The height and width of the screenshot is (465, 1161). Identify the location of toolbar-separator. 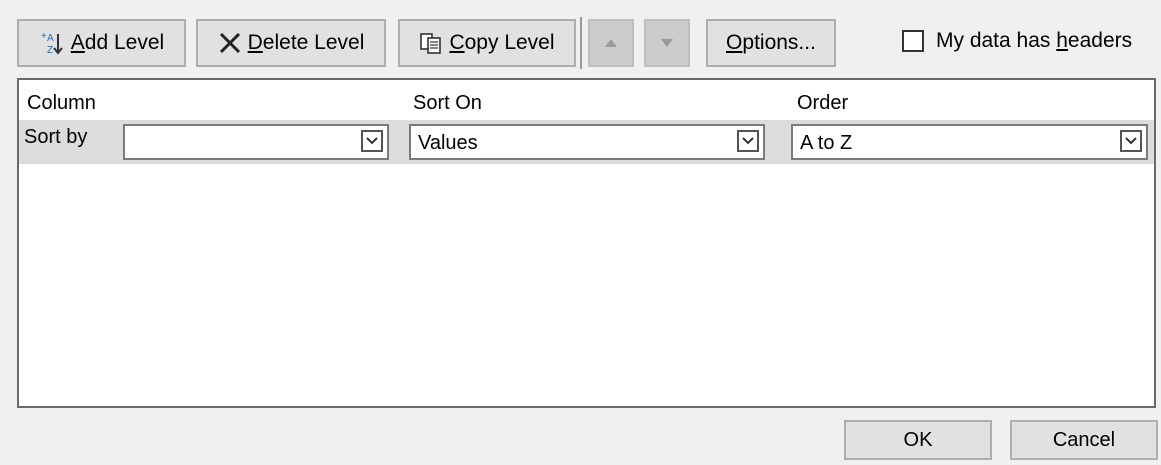
(581, 43).